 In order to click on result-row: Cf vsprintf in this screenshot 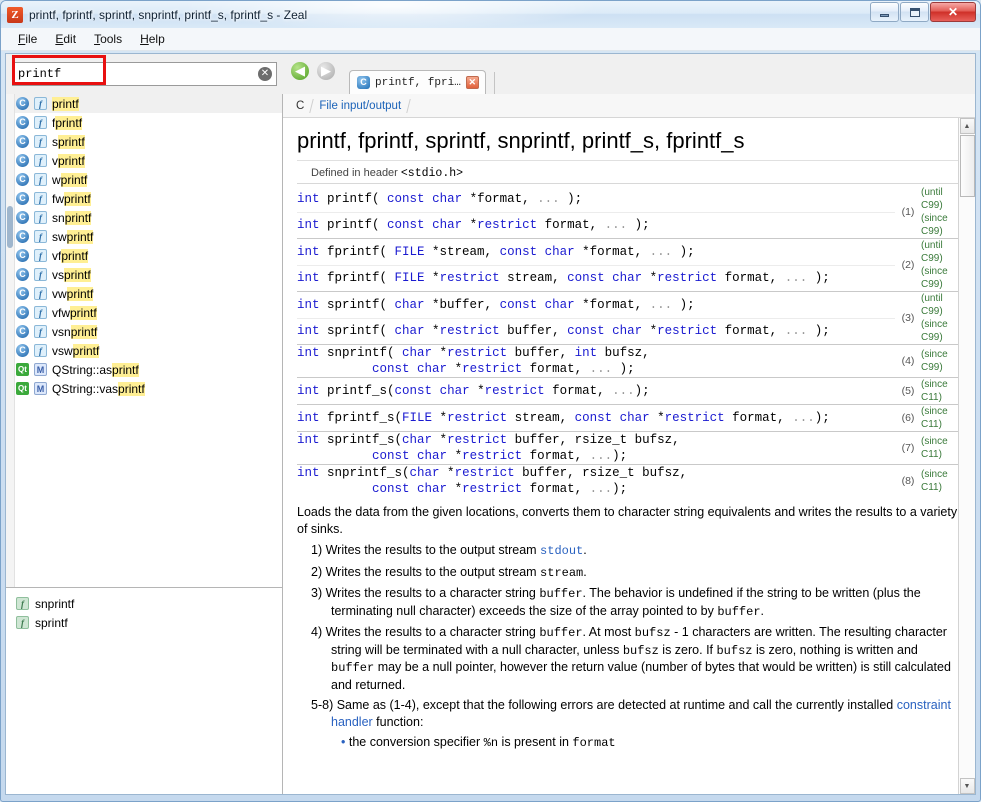, I will do `click(144, 274)`.